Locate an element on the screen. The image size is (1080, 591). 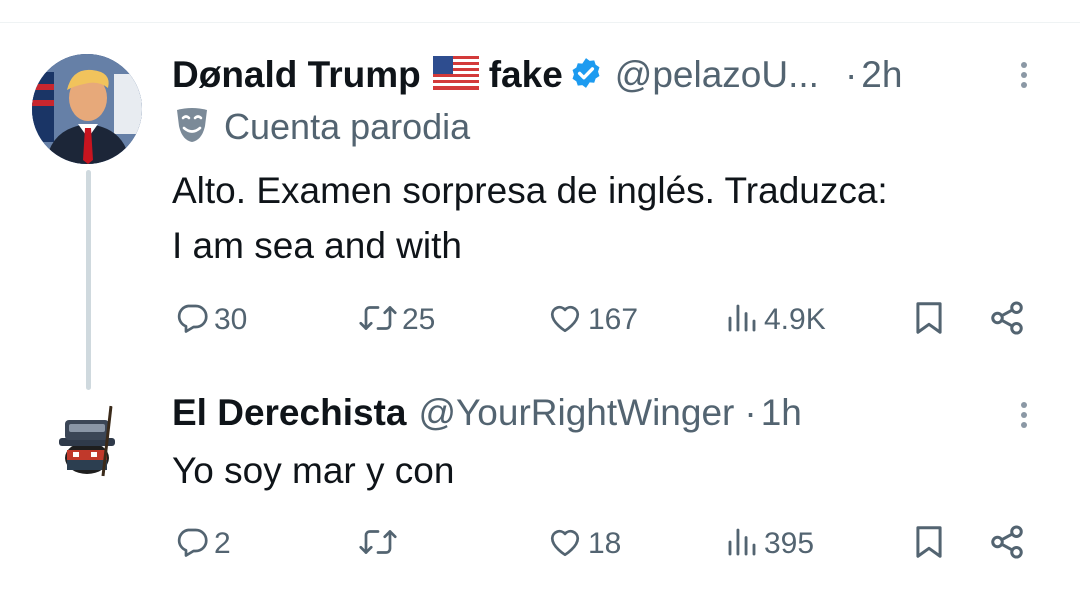
tweet-text: Yo soy mar y con is located at coordinates (313, 470).